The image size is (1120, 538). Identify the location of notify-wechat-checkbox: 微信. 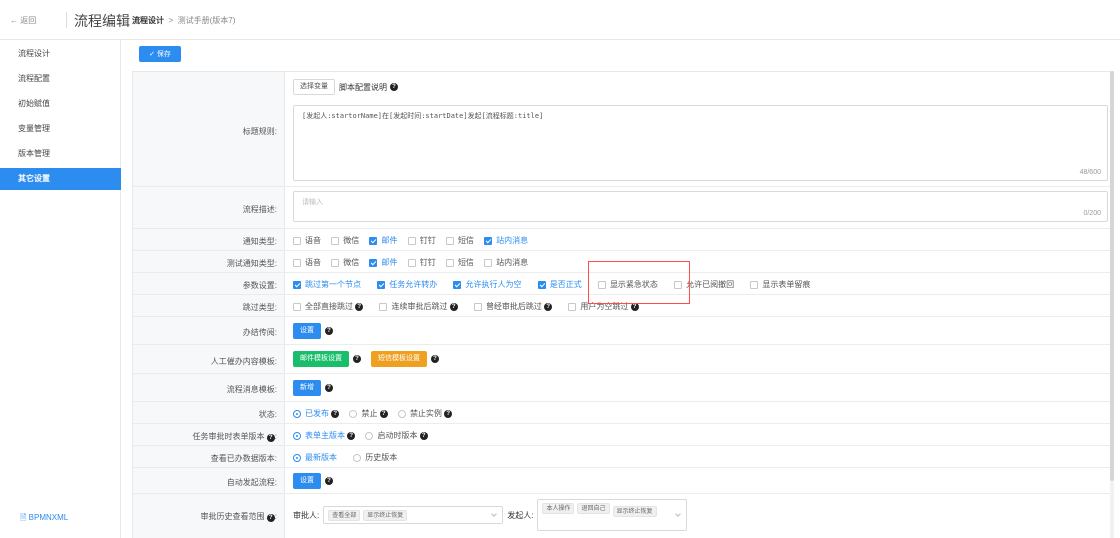
(345, 240).